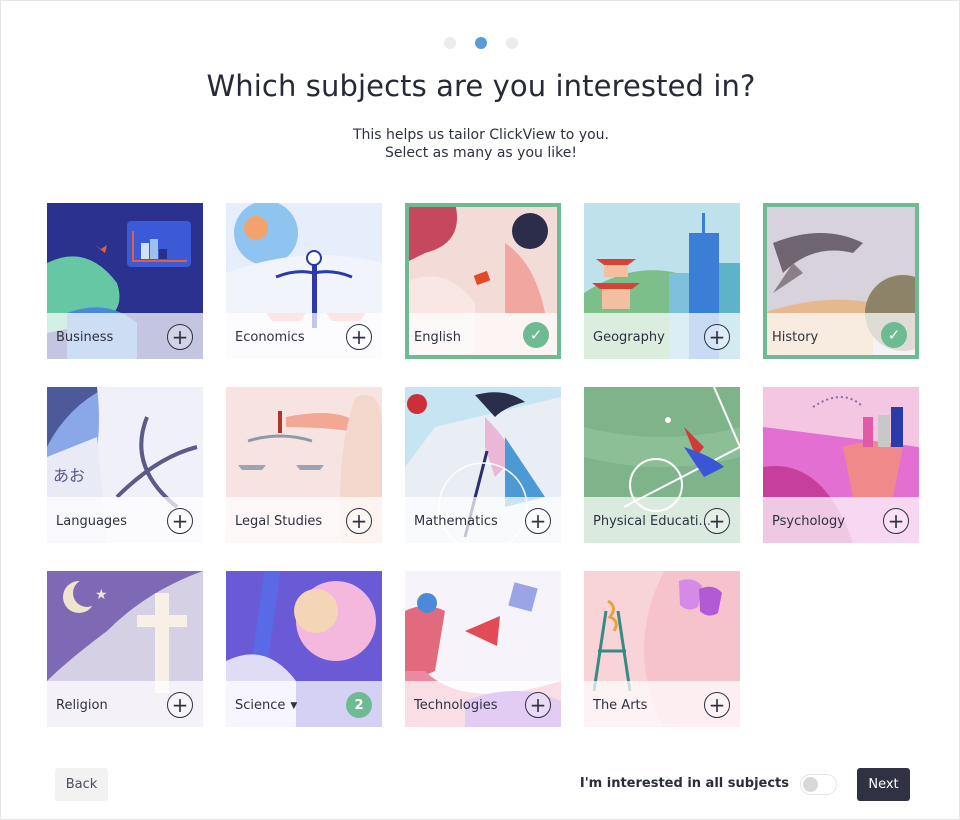 The image size is (960, 820). I want to click on subject-label: Business, so click(85, 337).